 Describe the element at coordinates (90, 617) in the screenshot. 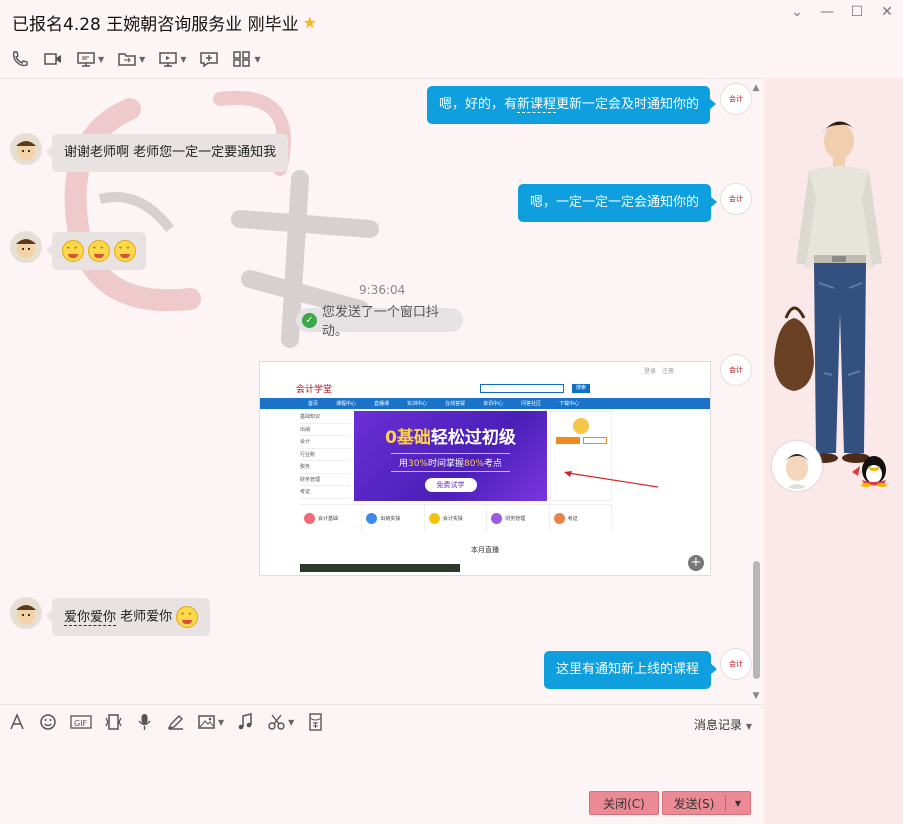

I see `message-link-text: 爱你爱你` at that location.